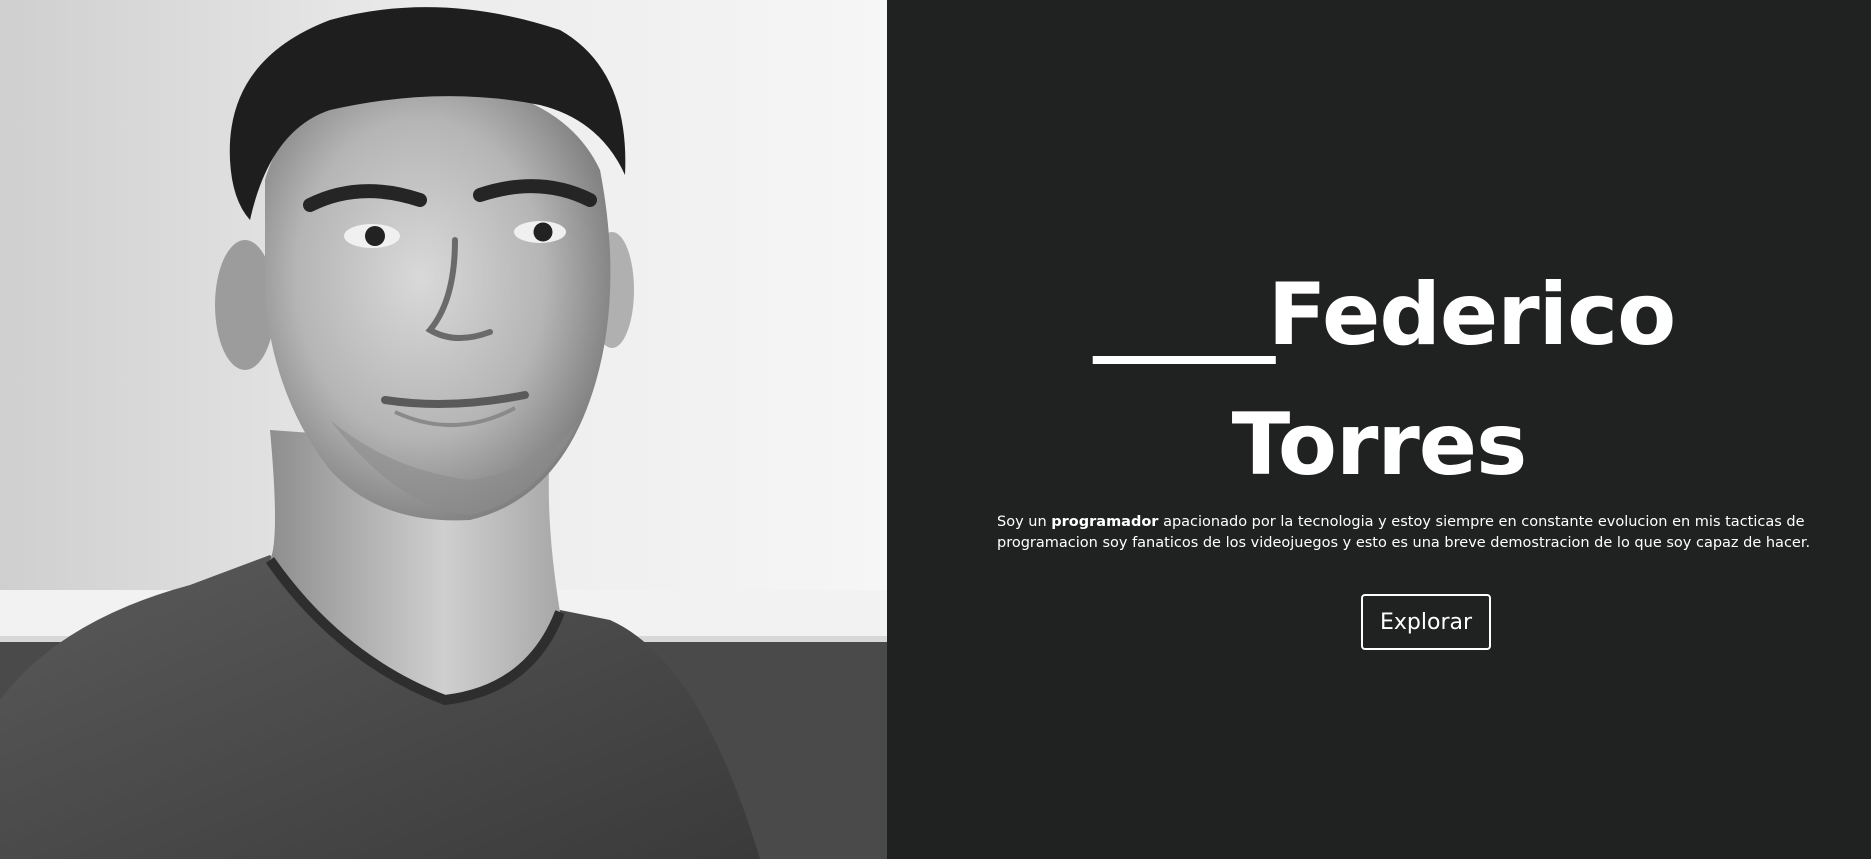  What do you see at coordinates (1471, 315) in the screenshot?
I see `hero-first-name: Federico` at bounding box center [1471, 315].